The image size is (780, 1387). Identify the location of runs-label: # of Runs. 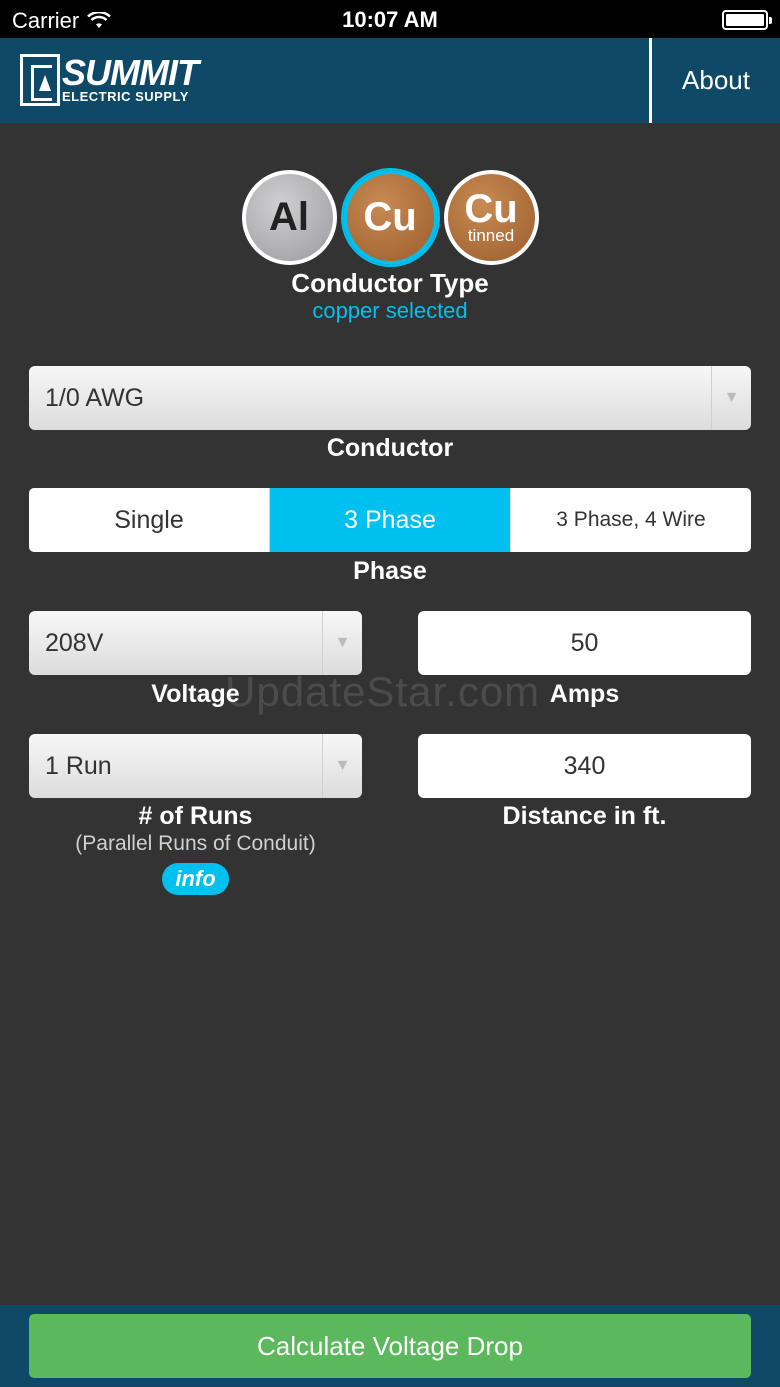
(195, 816).